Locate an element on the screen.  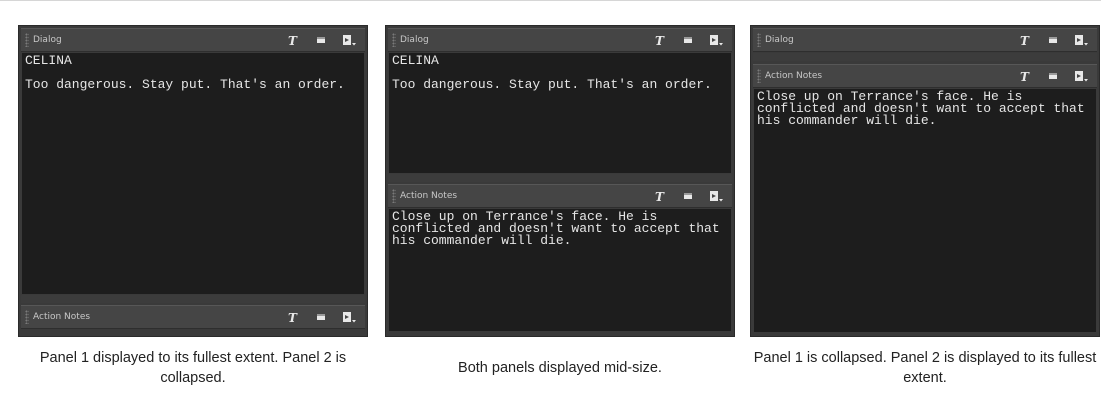
caption-example-2: Both panels displayed mid-size. is located at coordinates (560, 368).